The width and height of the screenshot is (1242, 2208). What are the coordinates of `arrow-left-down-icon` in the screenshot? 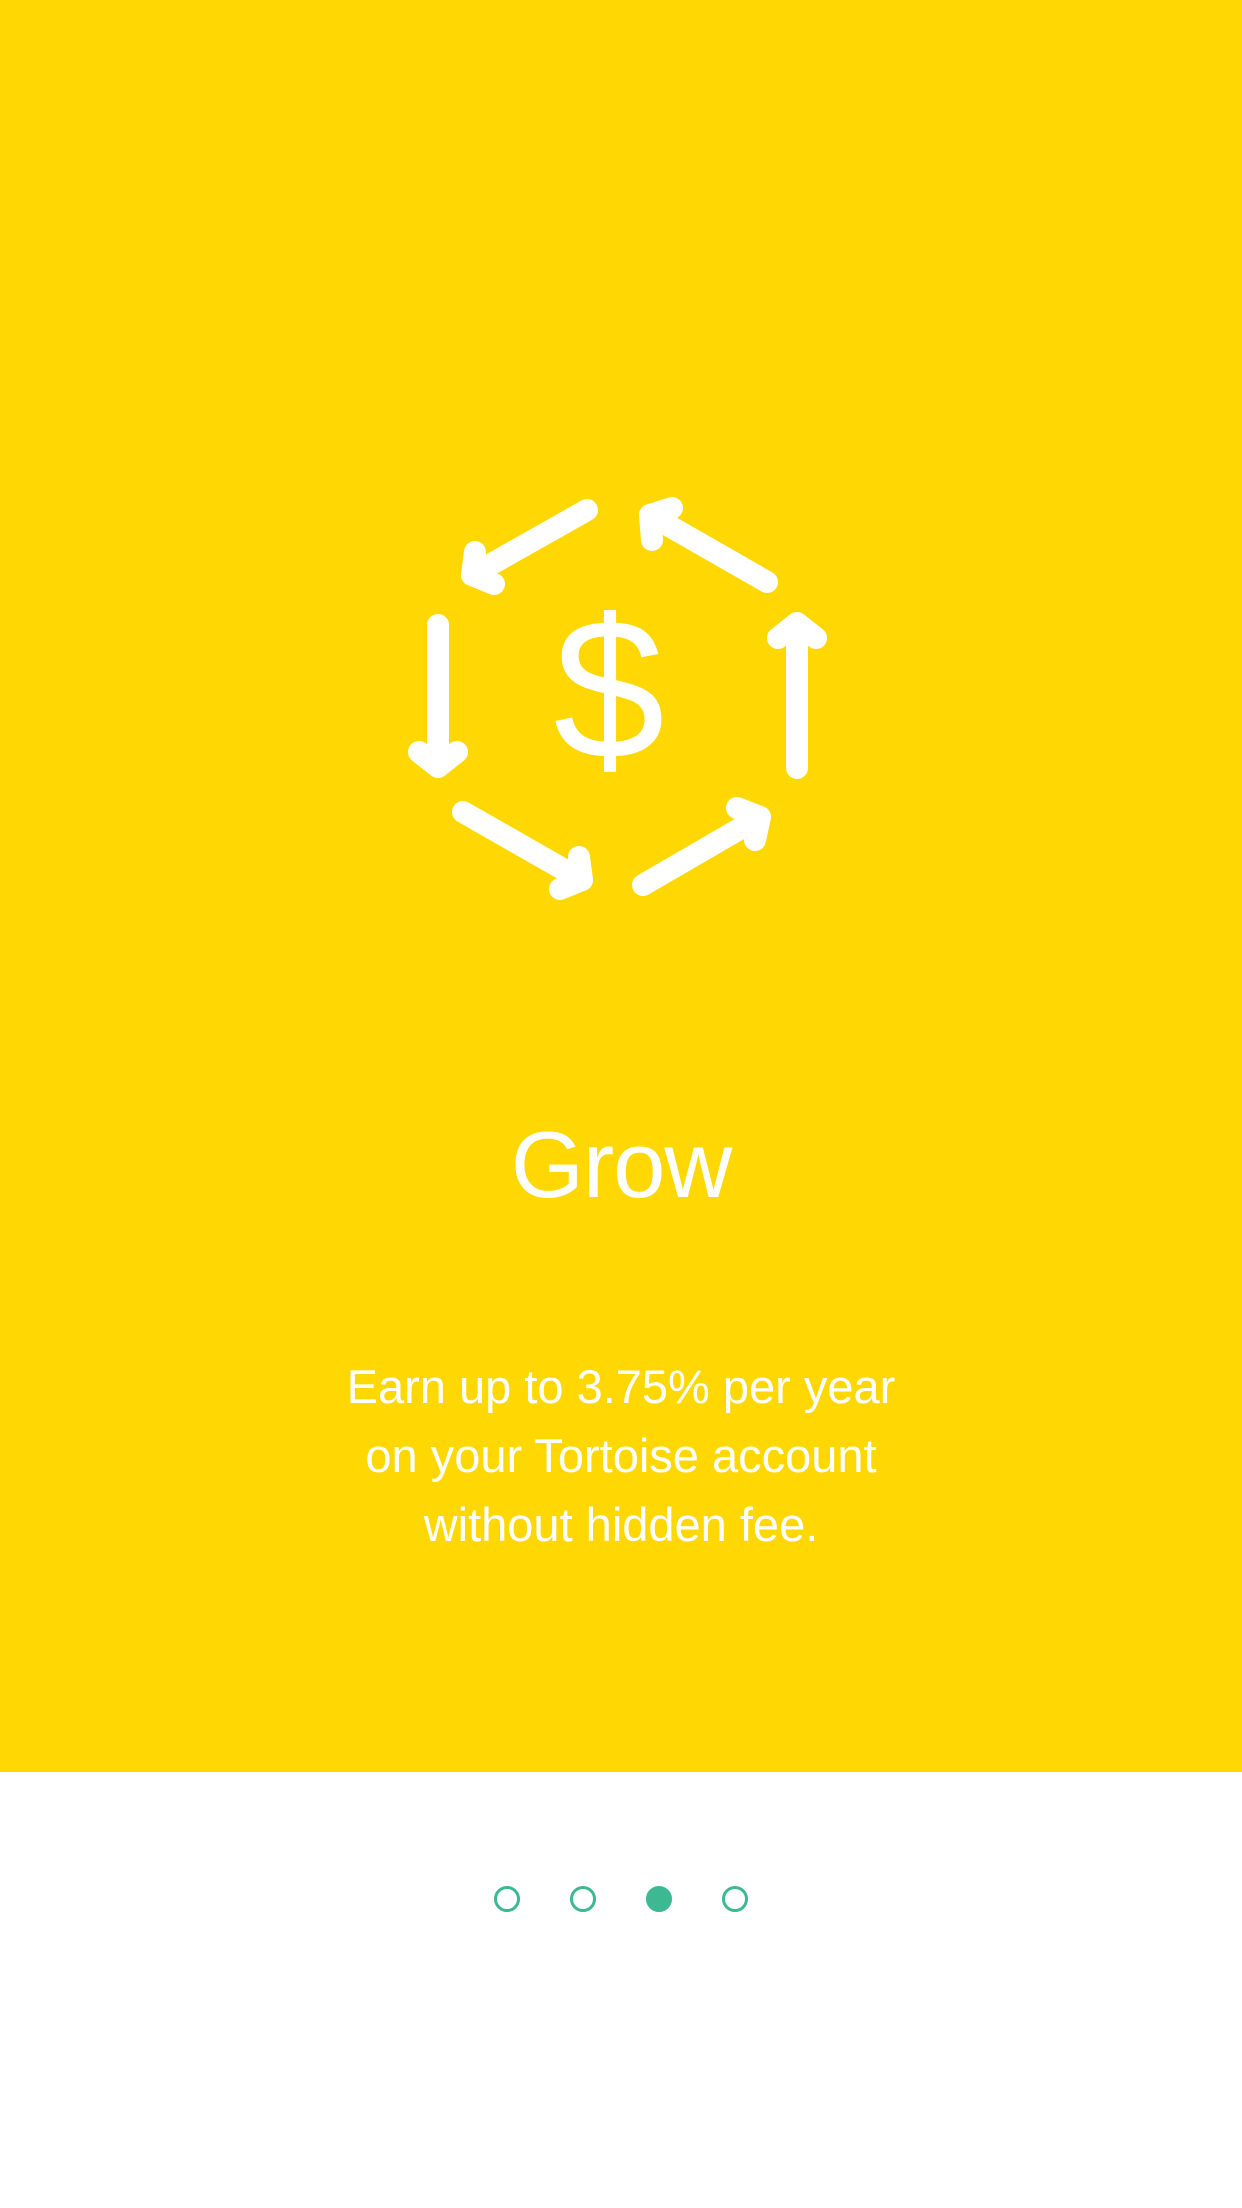 It's located at (438, 696).